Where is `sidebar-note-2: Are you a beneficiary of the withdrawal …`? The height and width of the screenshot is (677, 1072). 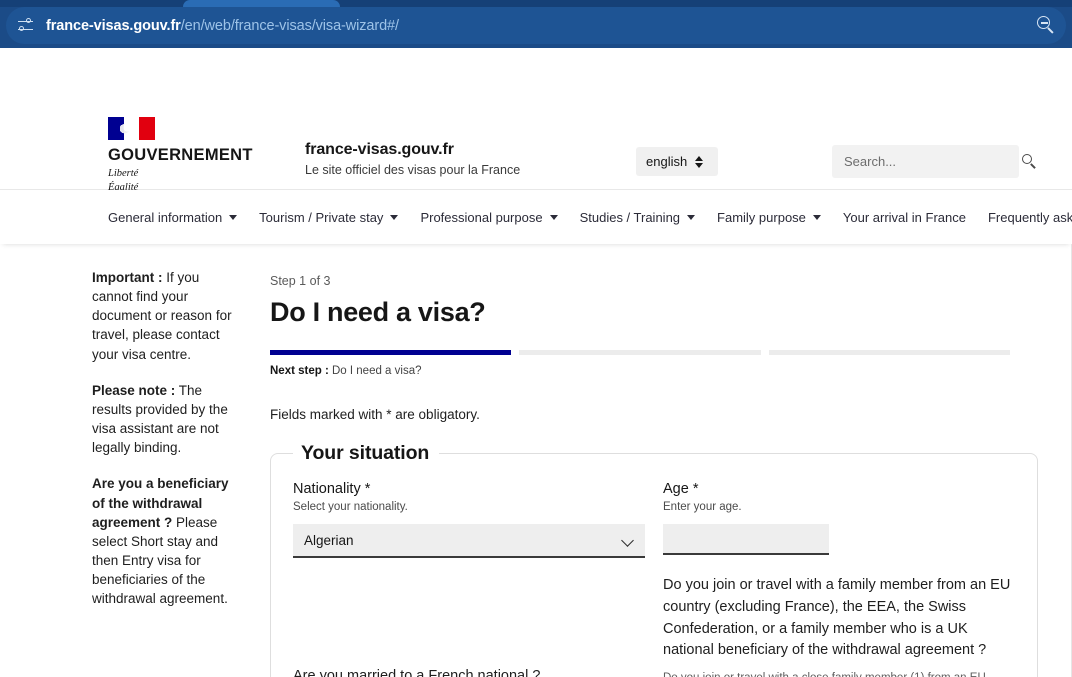 sidebar-note-2: Are you a beneficiary of the withdrawal … is located at coordinates (165, 541).